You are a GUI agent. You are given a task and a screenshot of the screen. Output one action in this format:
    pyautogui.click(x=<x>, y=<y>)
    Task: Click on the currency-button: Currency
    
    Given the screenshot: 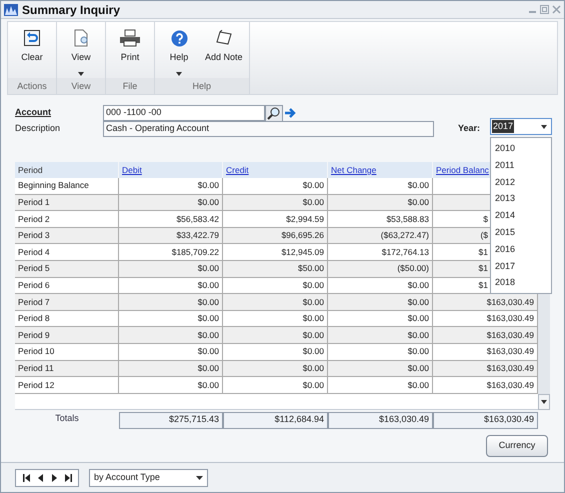 What is the action you would take?
    pyautogui.click(x=517, y=445)
    